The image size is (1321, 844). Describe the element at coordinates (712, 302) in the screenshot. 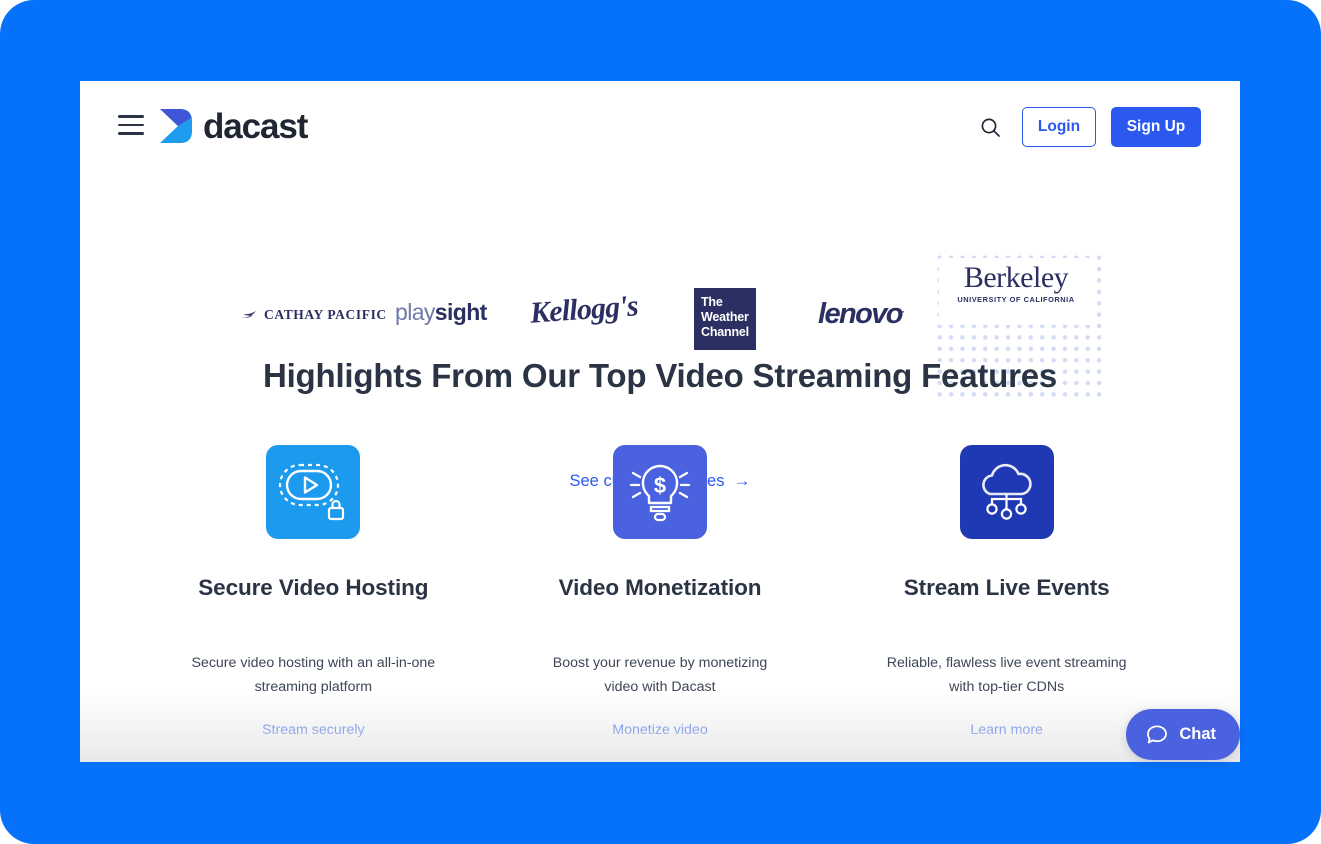

I see `logo-weather-line1: The` at that location.